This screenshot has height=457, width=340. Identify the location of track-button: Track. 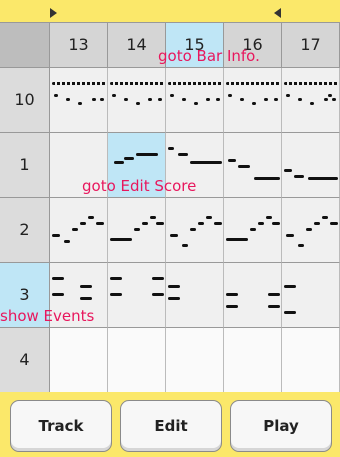
(61, 426).